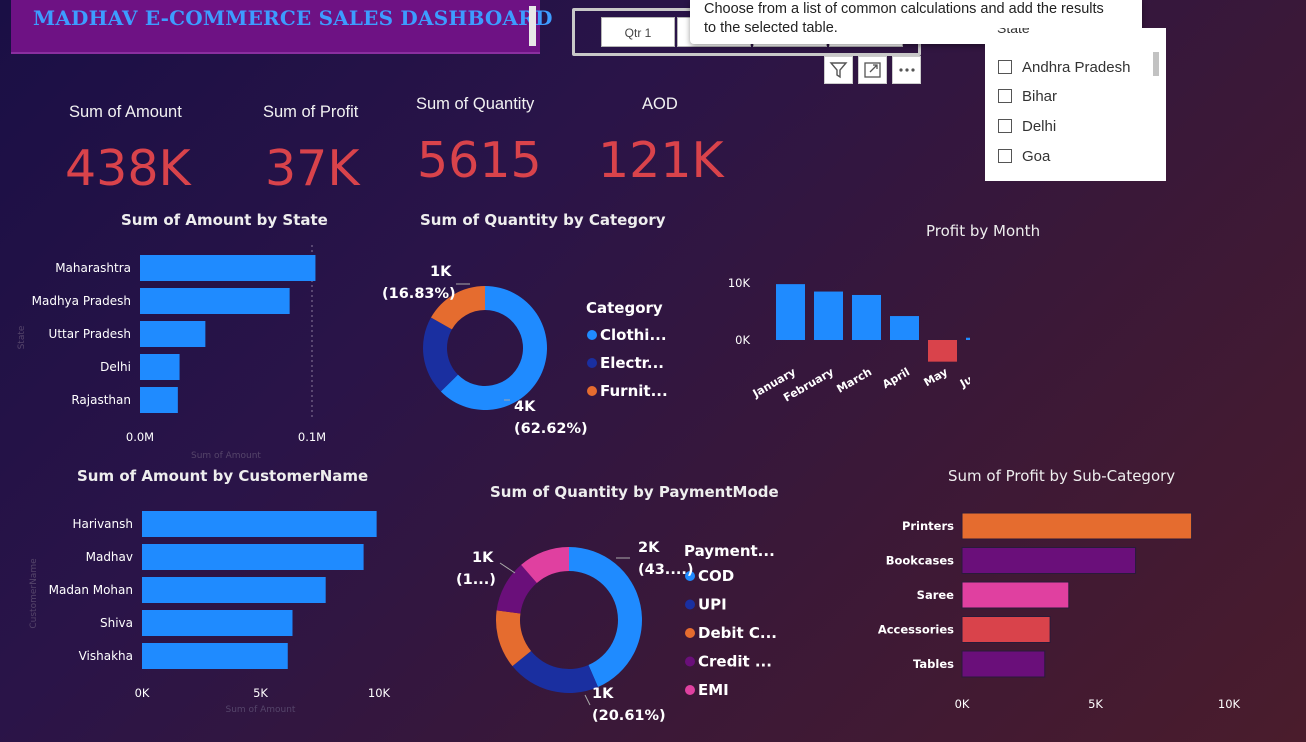 Image resolution: width=1306 pixels, height=742 pixels. Describe the element at coordinates (638, 32) in the screenshot. I see `quarter-button-qtr1: Qtr 1` at that location.